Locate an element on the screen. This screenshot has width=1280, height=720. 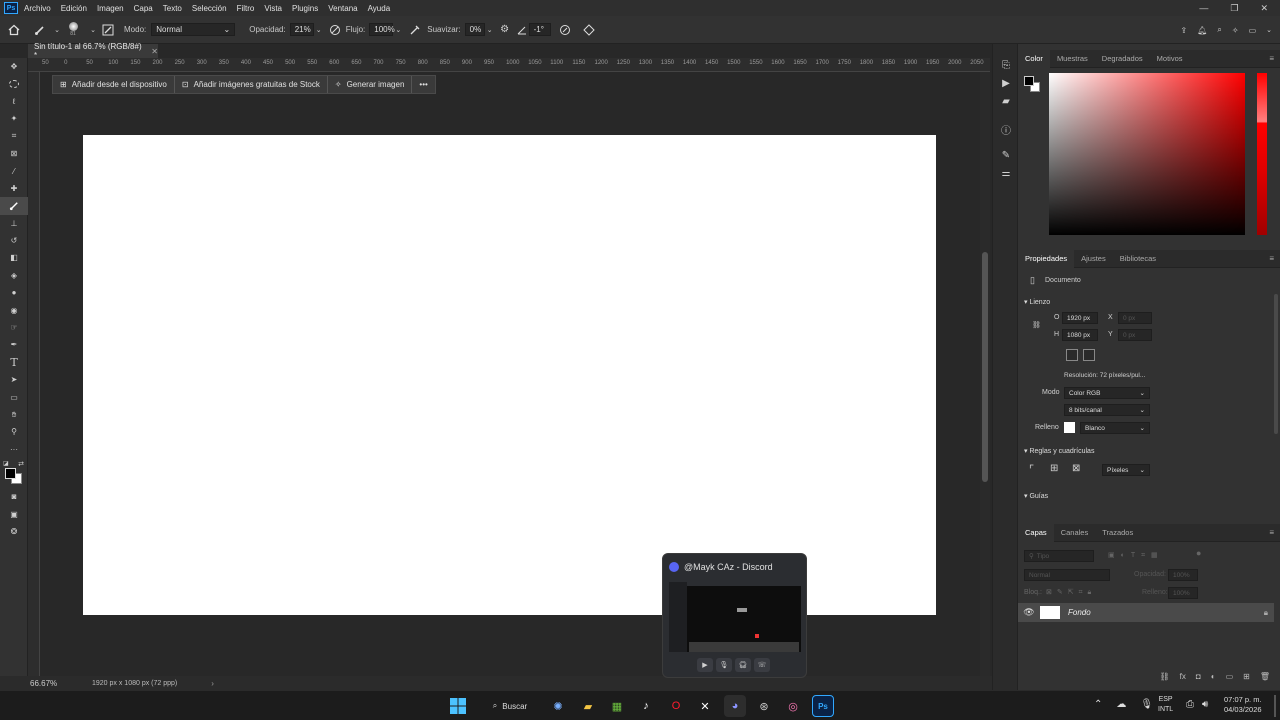
width-field: 1920 px is located at coordinates (1080, 318).